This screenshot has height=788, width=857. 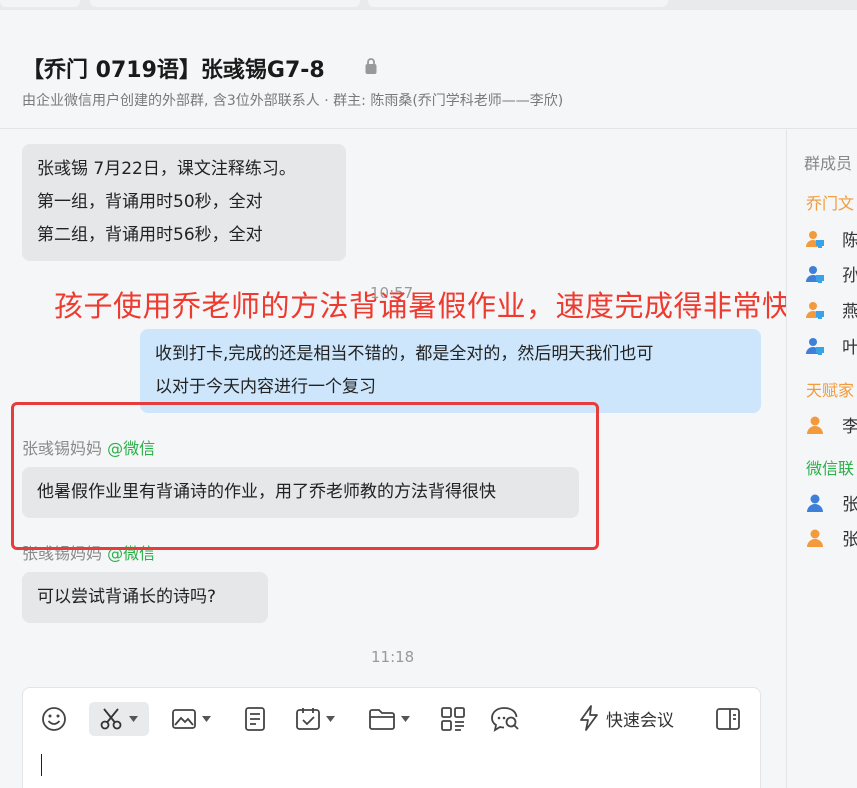 I want to click on message-bubble: 可以尝试背诵长的诗吗?, so click(x=145, y=597).